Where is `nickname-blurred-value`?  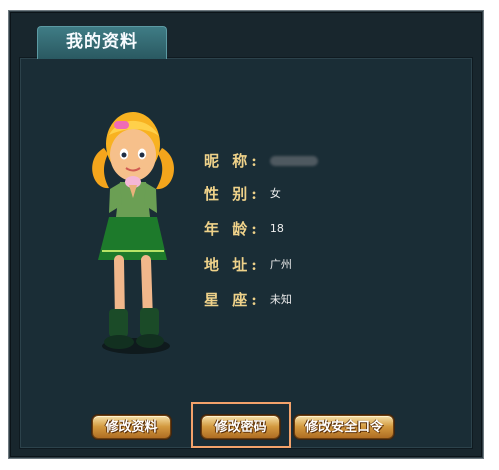 nickname-blurred-value is located at coordinates (293, 161).